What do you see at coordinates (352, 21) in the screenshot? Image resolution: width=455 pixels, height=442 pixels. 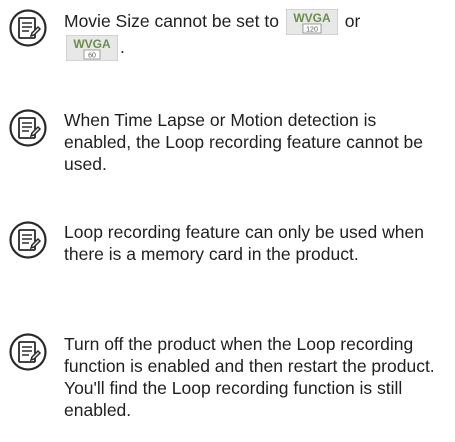 I see `note-text-middle: or` at bounding box center [352, 21].